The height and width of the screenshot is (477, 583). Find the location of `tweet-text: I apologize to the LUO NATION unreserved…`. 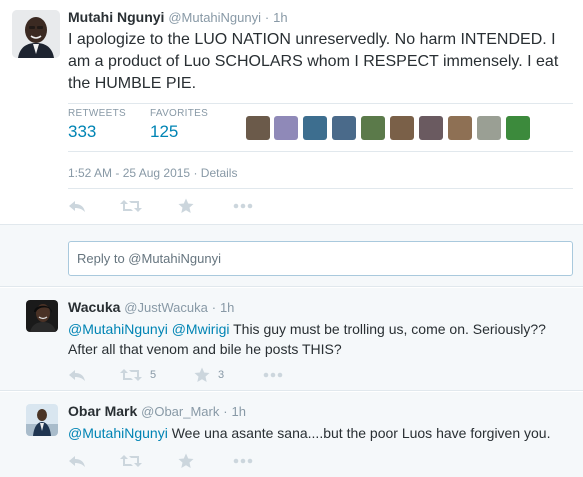

tweet-text: I apologize to the LUO NATION unreserved… is located at coordinates (313, 61).